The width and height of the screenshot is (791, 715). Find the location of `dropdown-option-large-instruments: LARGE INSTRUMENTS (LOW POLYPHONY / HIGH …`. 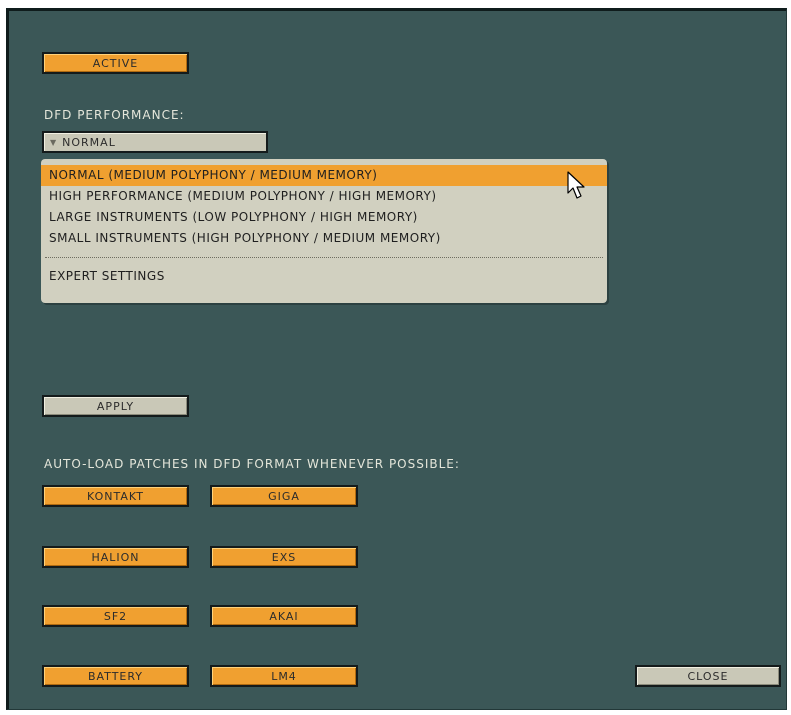

dropdown-option-large-instruments: LARGE INSTRUMENTS (LOW POLYPHONY / HIGH … is located at coordinates (324, 217).